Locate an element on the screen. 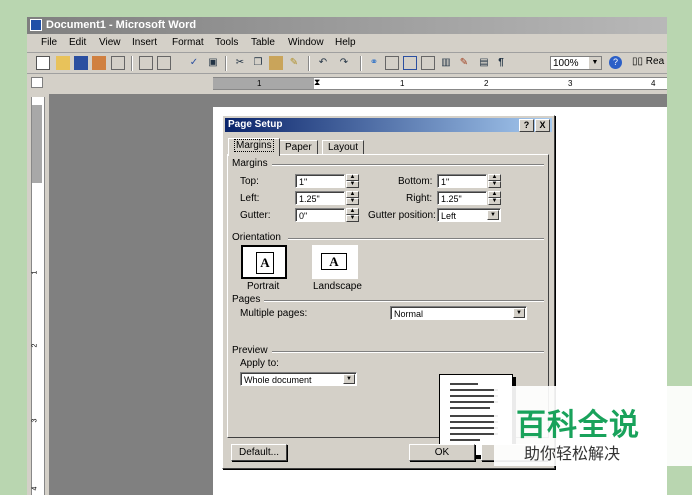 The height and width of the screenshot is (495, 692). landscape-label: Landscape is located at coordinates (337, 286).